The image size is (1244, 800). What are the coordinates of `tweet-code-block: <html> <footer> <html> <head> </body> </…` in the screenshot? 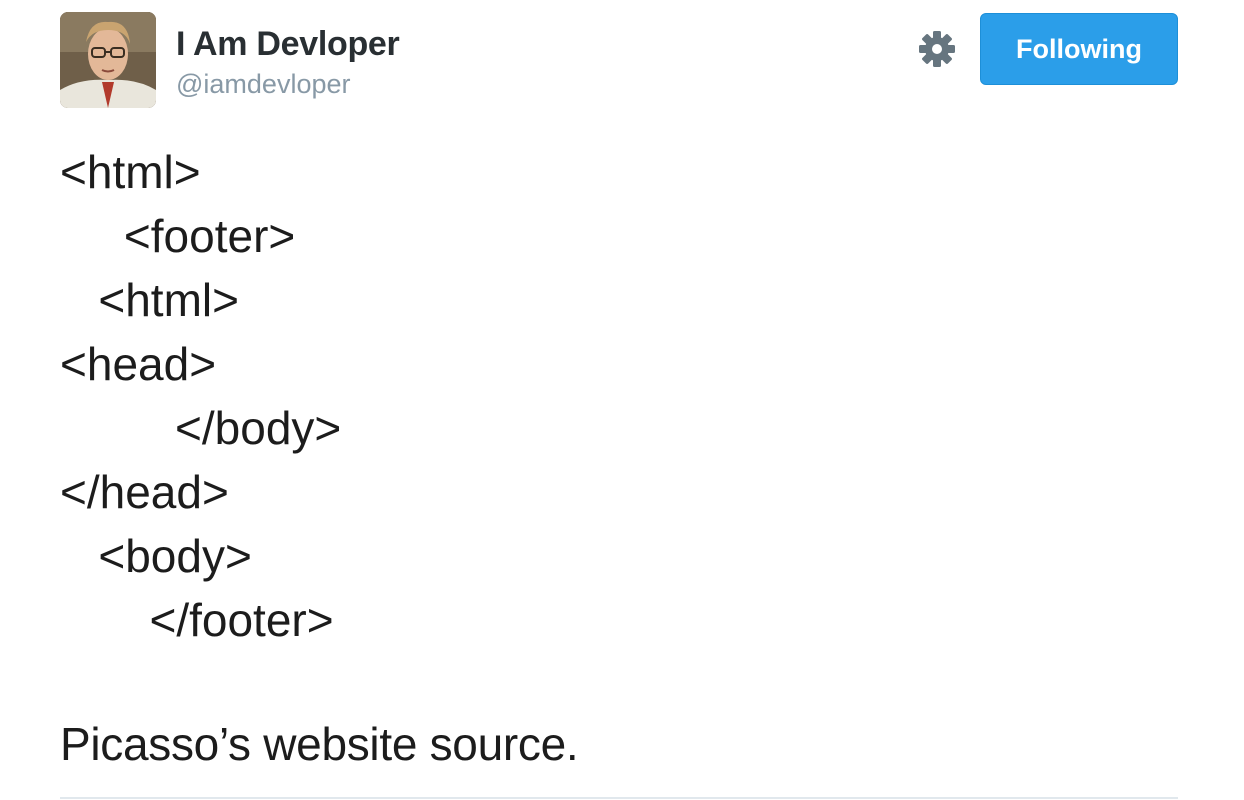 It's located at (200, 396).